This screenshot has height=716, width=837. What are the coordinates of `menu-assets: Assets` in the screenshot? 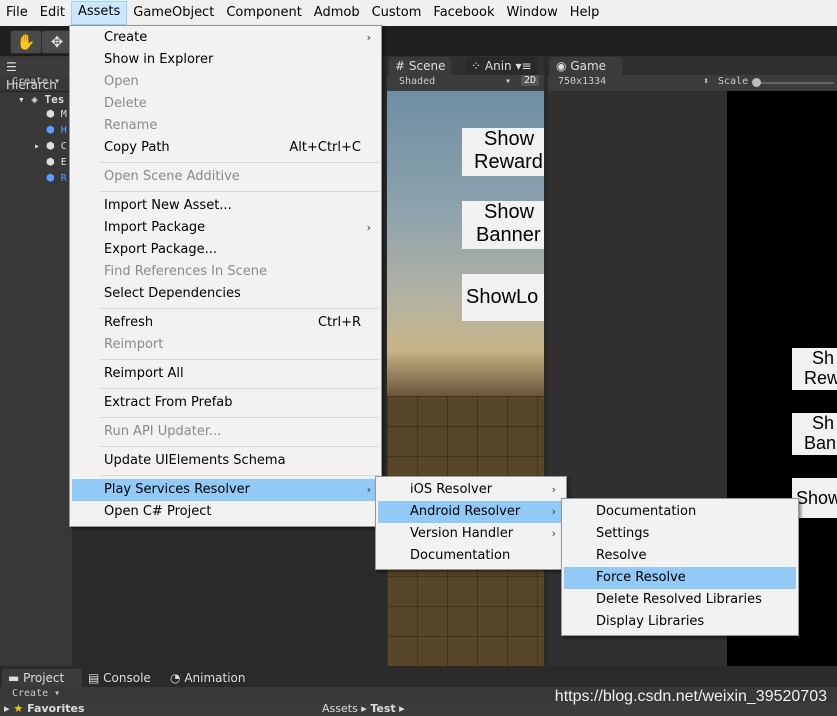 It's located at (99, 13).